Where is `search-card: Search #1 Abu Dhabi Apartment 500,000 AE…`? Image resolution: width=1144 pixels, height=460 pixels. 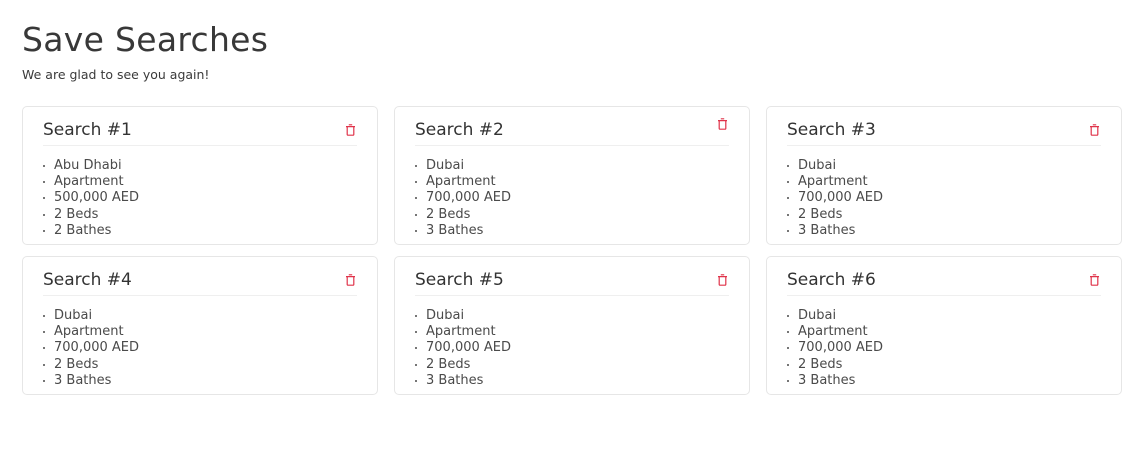
search-card: Search #1 Abu Dhabi Apartment 500,000 AE… is located at coordinates (200, 175).